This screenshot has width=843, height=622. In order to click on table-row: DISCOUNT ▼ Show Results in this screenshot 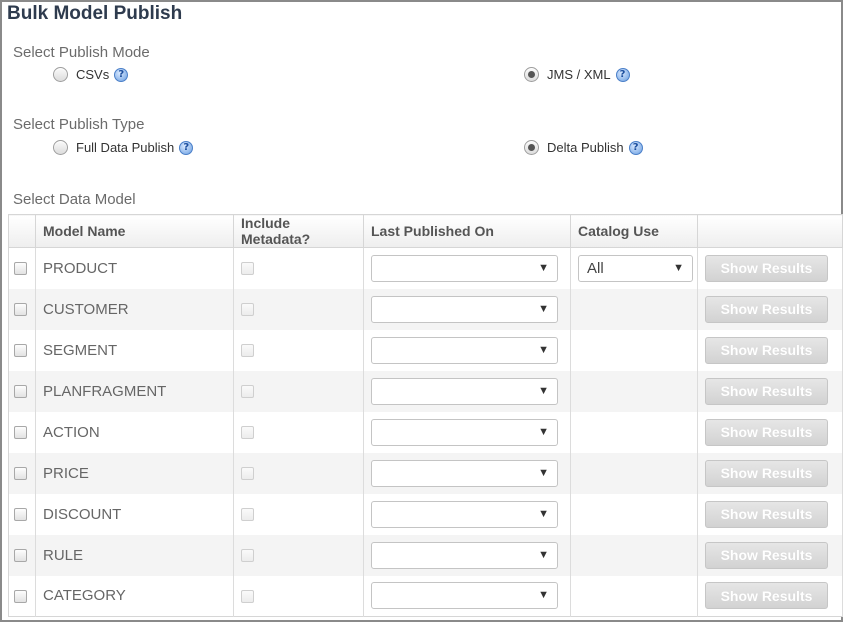, I will do `click(425, 514)`.